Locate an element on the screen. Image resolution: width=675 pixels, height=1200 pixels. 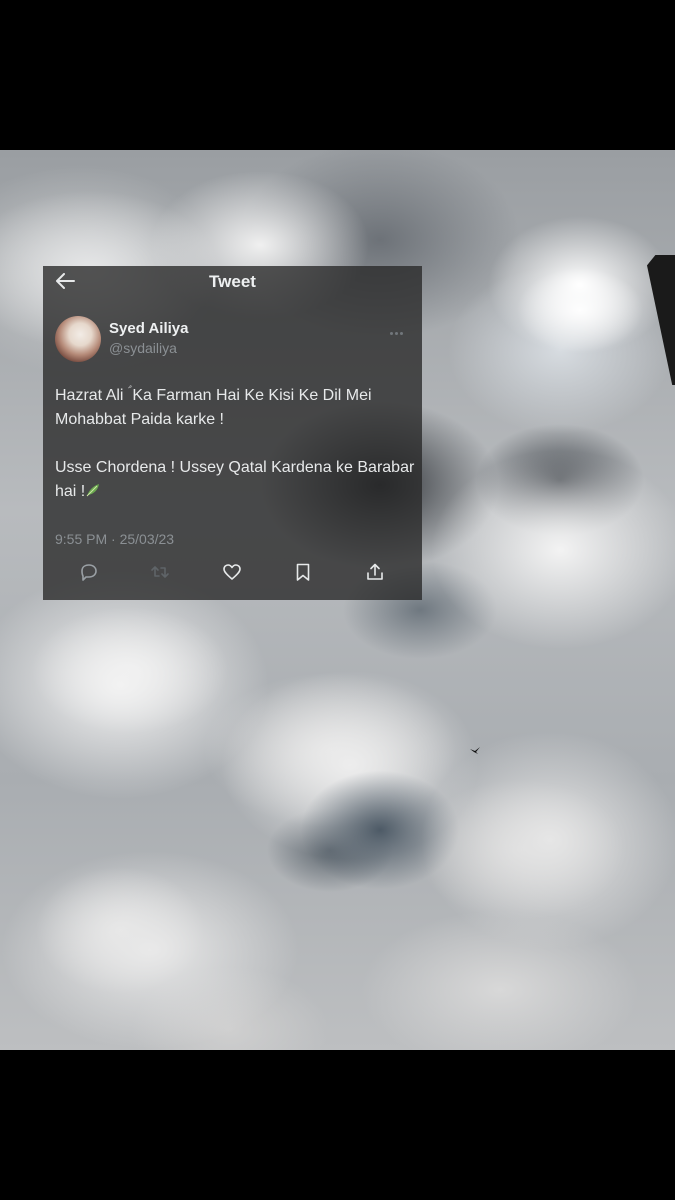
tweet-author: Syed Ailiya @sydailiya is located at coordinates (232, 339).